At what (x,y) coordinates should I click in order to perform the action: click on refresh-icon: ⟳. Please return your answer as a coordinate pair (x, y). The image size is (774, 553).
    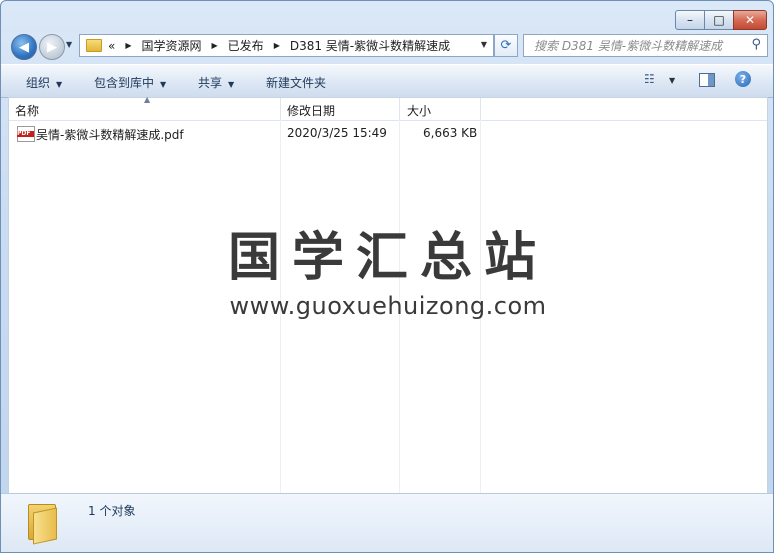
    Looking at the image, I should click on (506, 45).